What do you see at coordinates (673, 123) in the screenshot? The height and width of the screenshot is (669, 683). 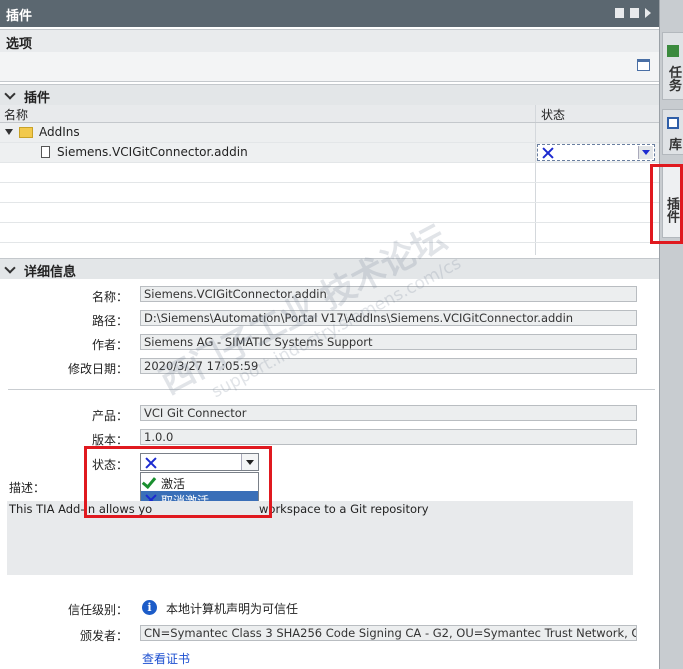 I see `library-icon` at bounding box center [673, 123].